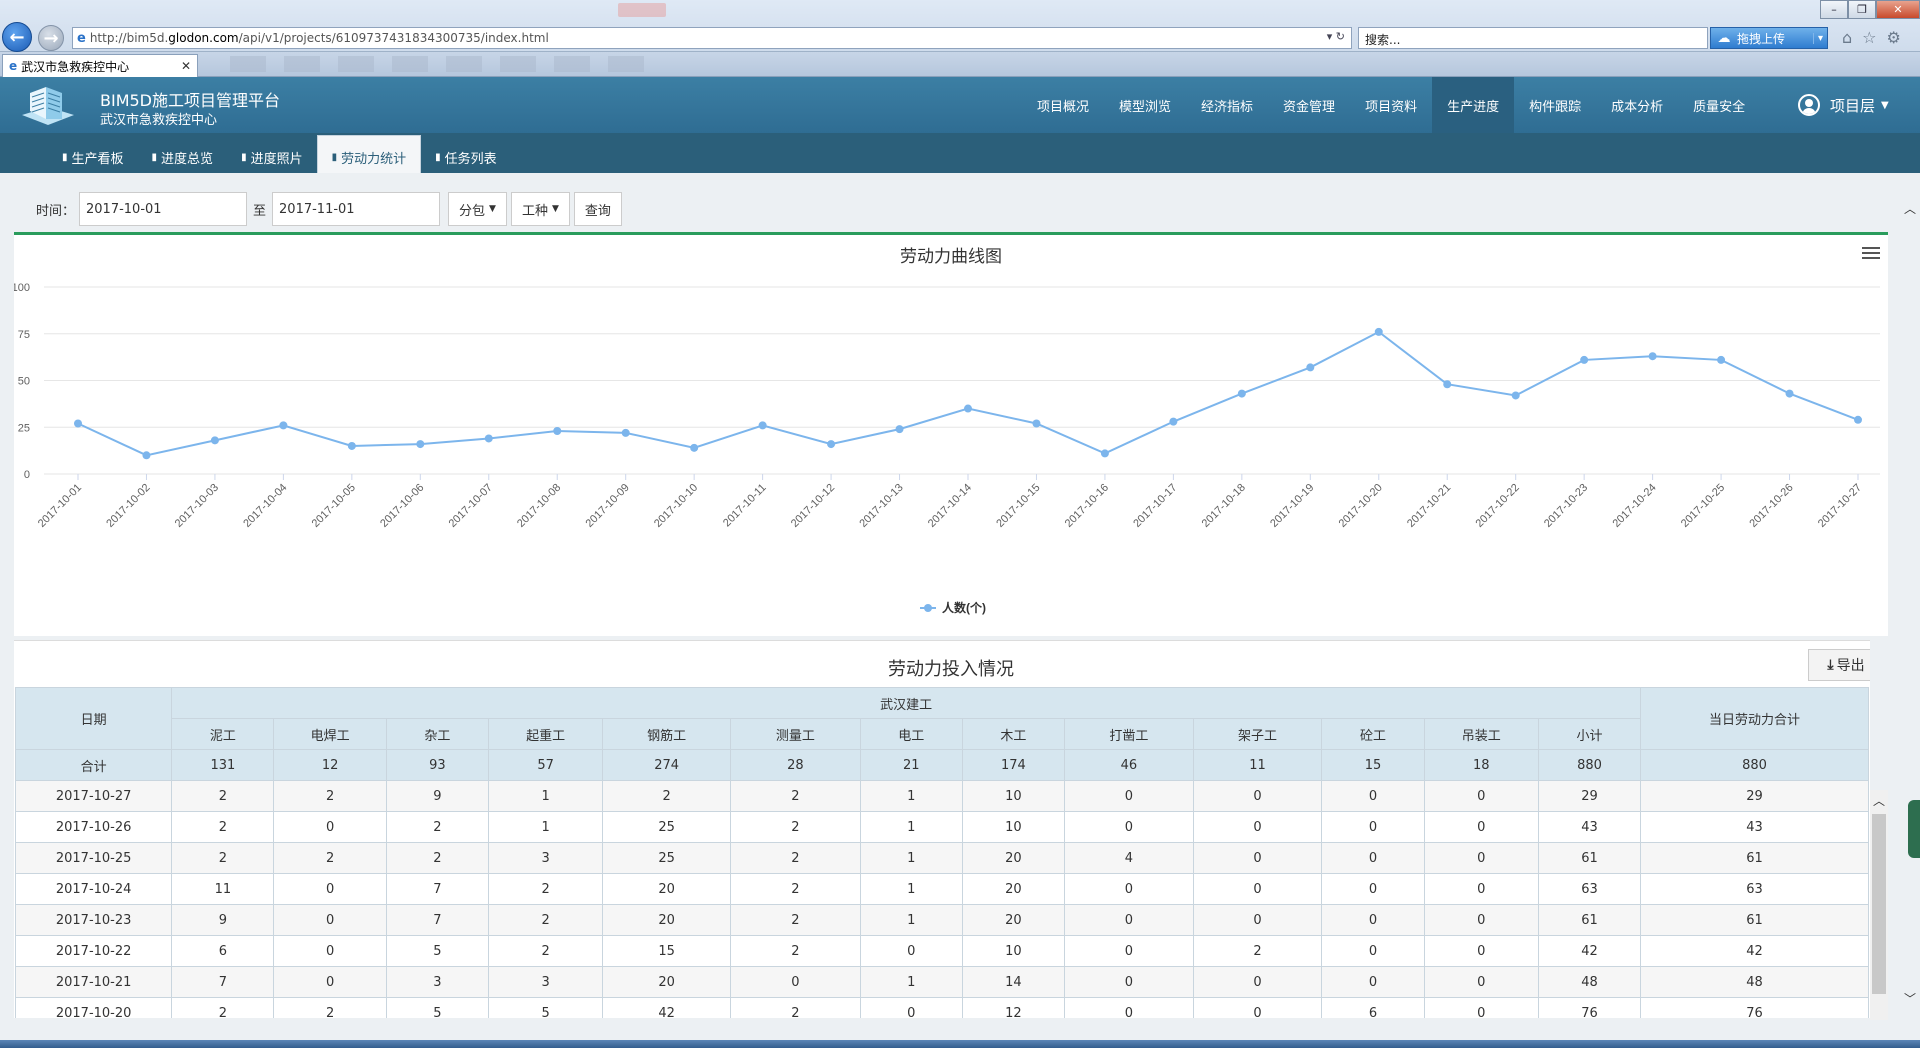 The height and width of the screenshot is (1048, 1920). Describe the element at coordinates (1910, 998) in the screenshot. I see `scroll-down-icon: ﹀` at that location.